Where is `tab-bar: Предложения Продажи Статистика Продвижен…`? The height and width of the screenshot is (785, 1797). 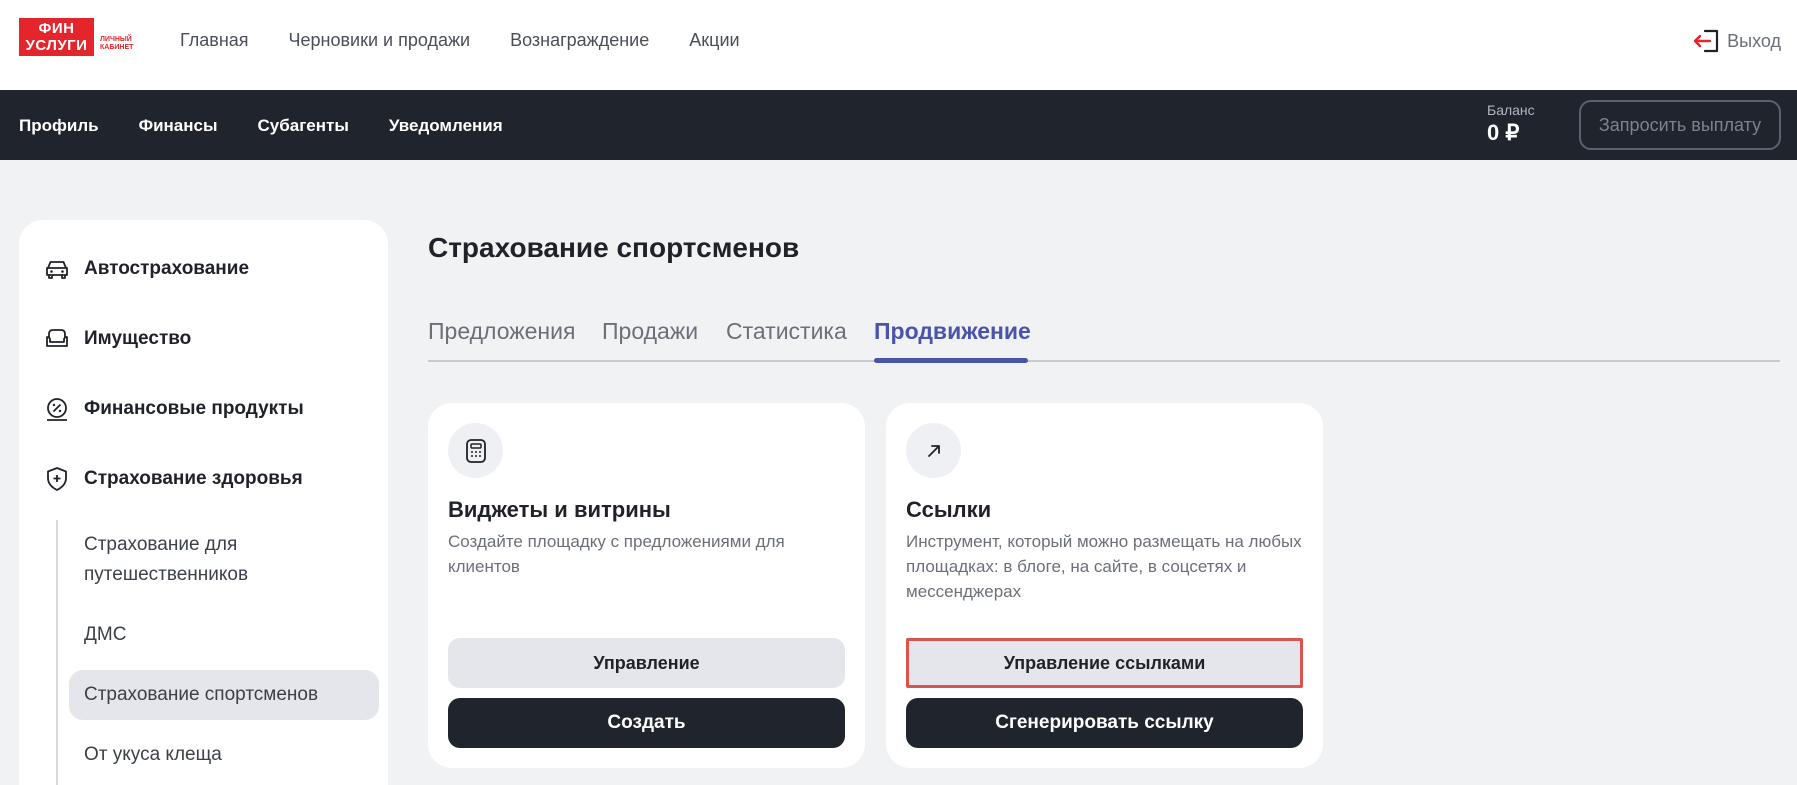 tab-bar: Предложения Продажи Статистика Продвижен… is located at coordinates (1104, 340).